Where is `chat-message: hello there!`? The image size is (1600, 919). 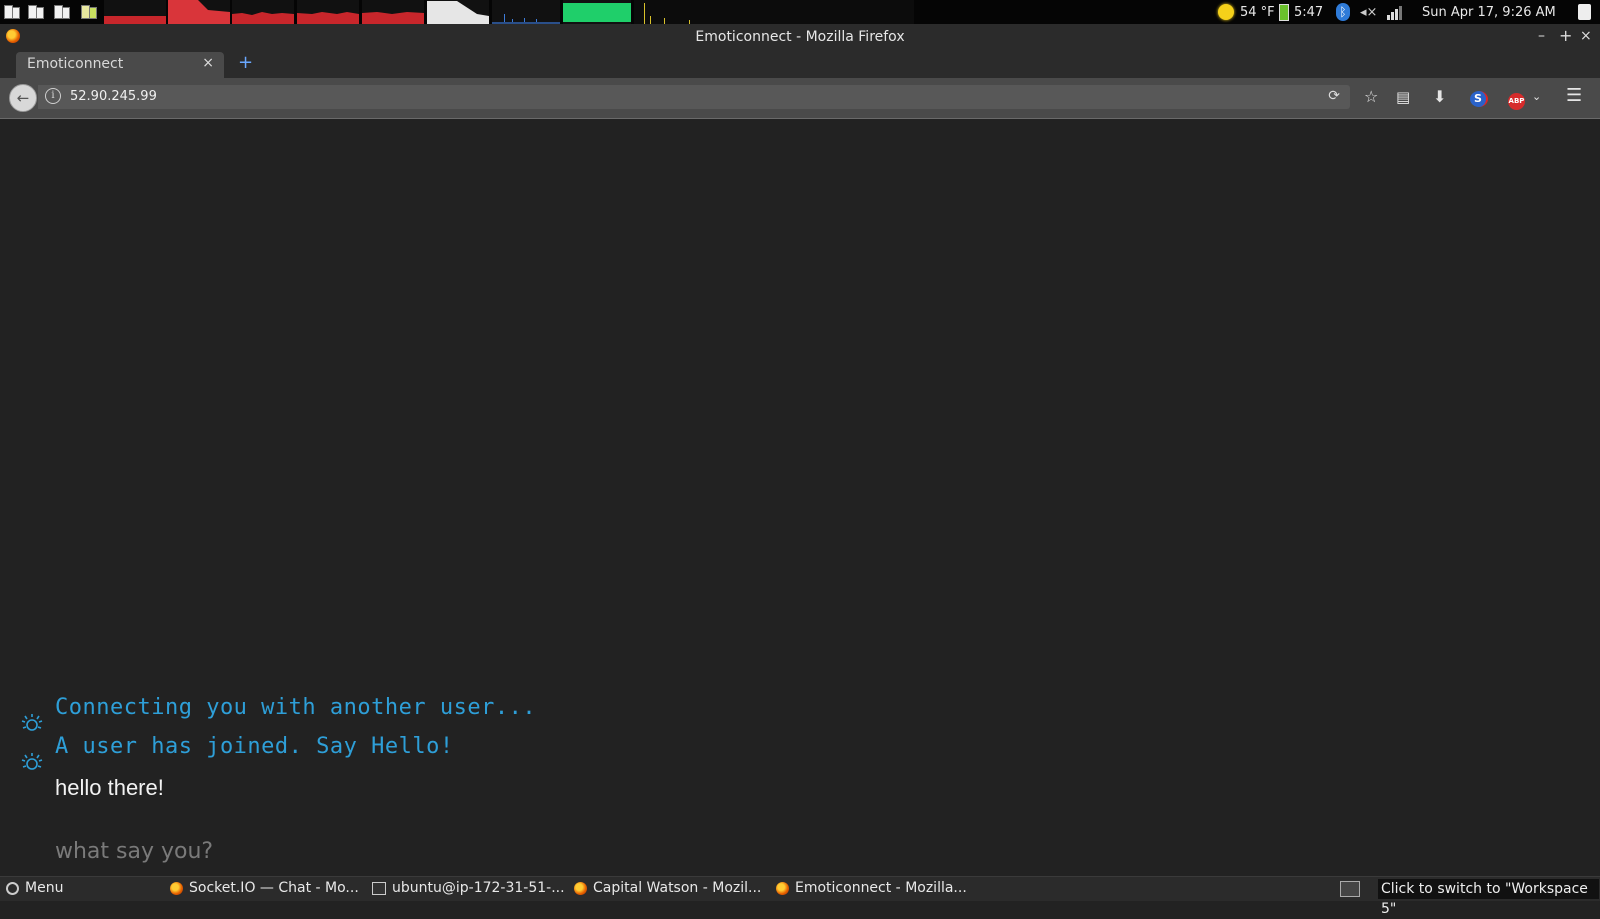 chat-message: hello there! is located at coordinates (109, 787).